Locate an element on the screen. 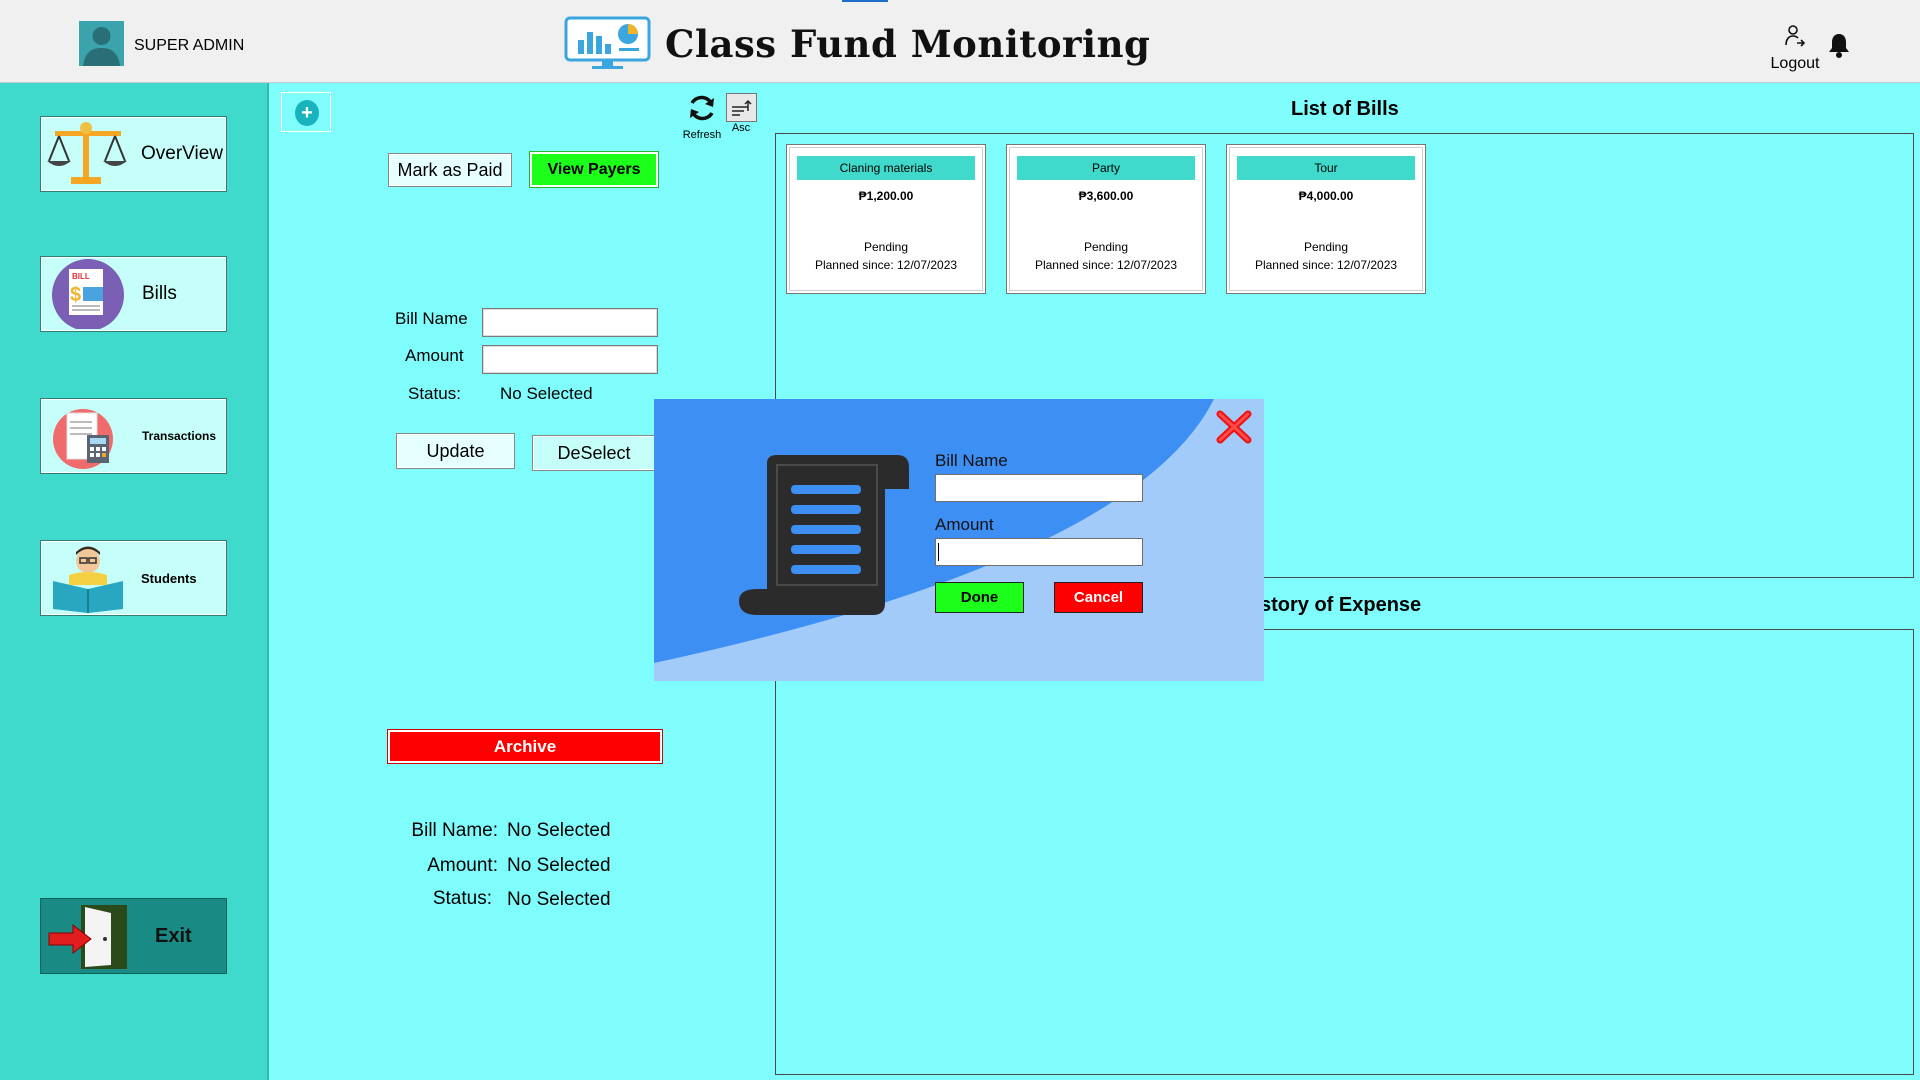 This screenshot has width=1920, height=1080. bill-card-amount: ₱3,600.00 is located at coordinates (1106, 196).